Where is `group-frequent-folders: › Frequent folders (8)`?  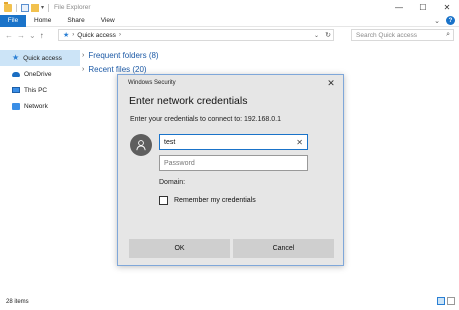
group-frequent-folders: › Frequent folders (8) is located at coordinates (120, 55).